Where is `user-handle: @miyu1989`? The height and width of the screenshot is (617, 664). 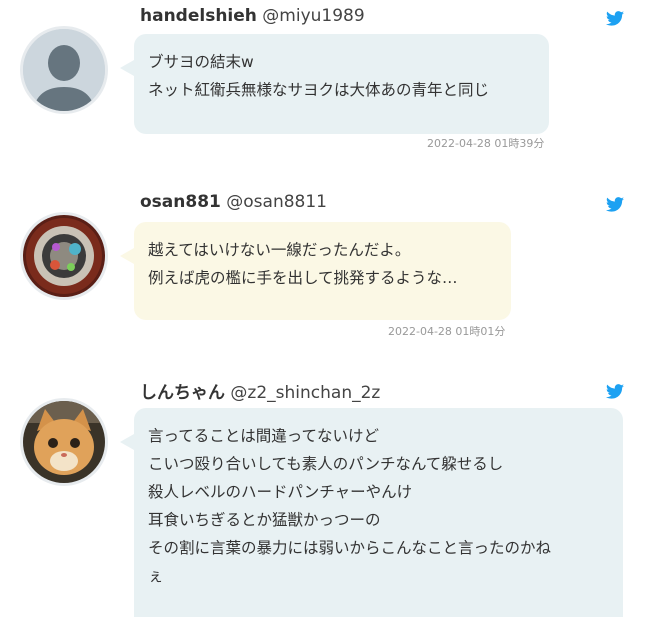
user-handle: @miyu1989 is located at coordinates (313, 16).